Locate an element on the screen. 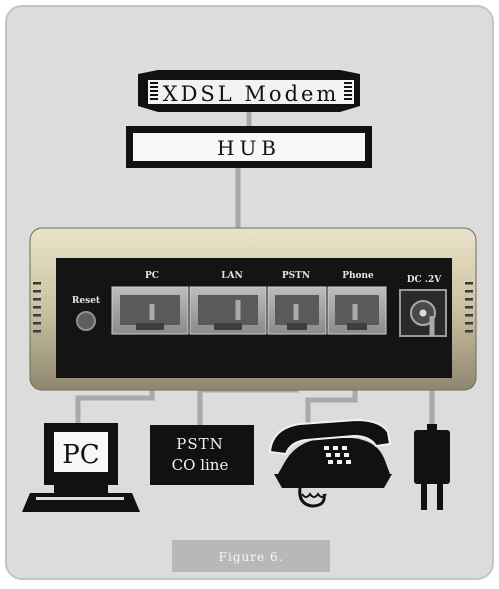 The width and height of the screenshot is (499, 589). jack-dc is located at coordinates (423, 313).